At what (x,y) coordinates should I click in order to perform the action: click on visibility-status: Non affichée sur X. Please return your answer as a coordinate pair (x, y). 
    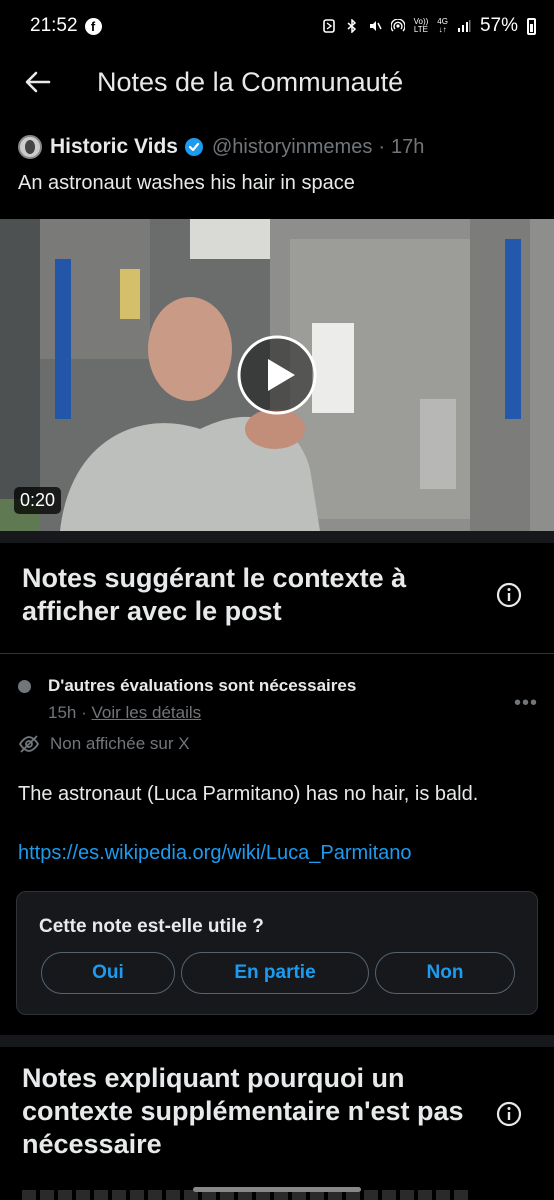
    Looking at the image, I should click on (104, 744).